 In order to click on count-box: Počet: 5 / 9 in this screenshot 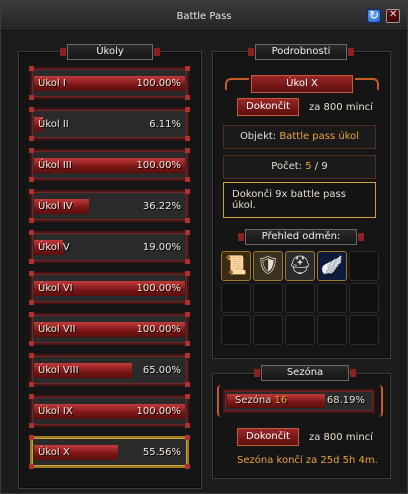, I will do `click(299, 167)`.